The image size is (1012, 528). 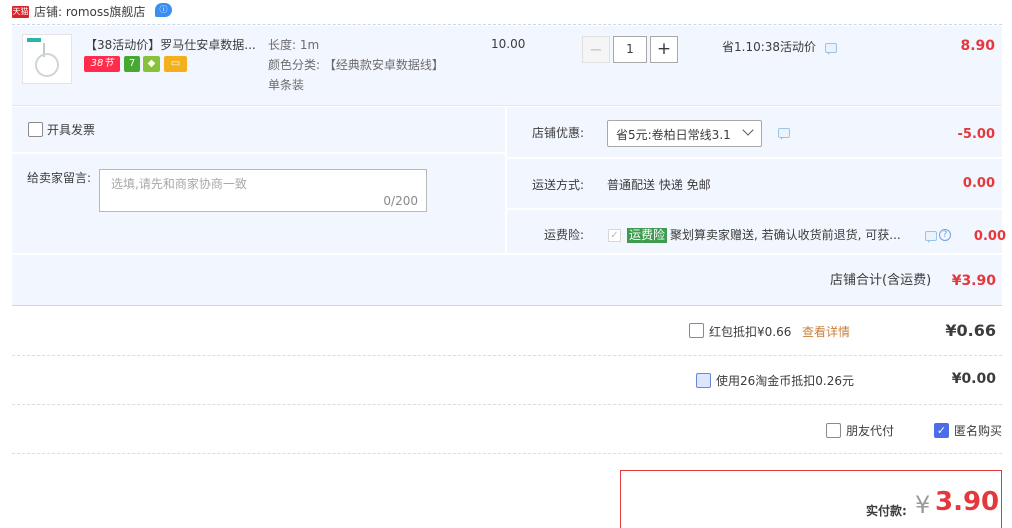 What do you see at coordinates (89, 12) in the screenshot?
I see `store-name: 店铺: romoss旗舰店` at bounding box center [89, 12].